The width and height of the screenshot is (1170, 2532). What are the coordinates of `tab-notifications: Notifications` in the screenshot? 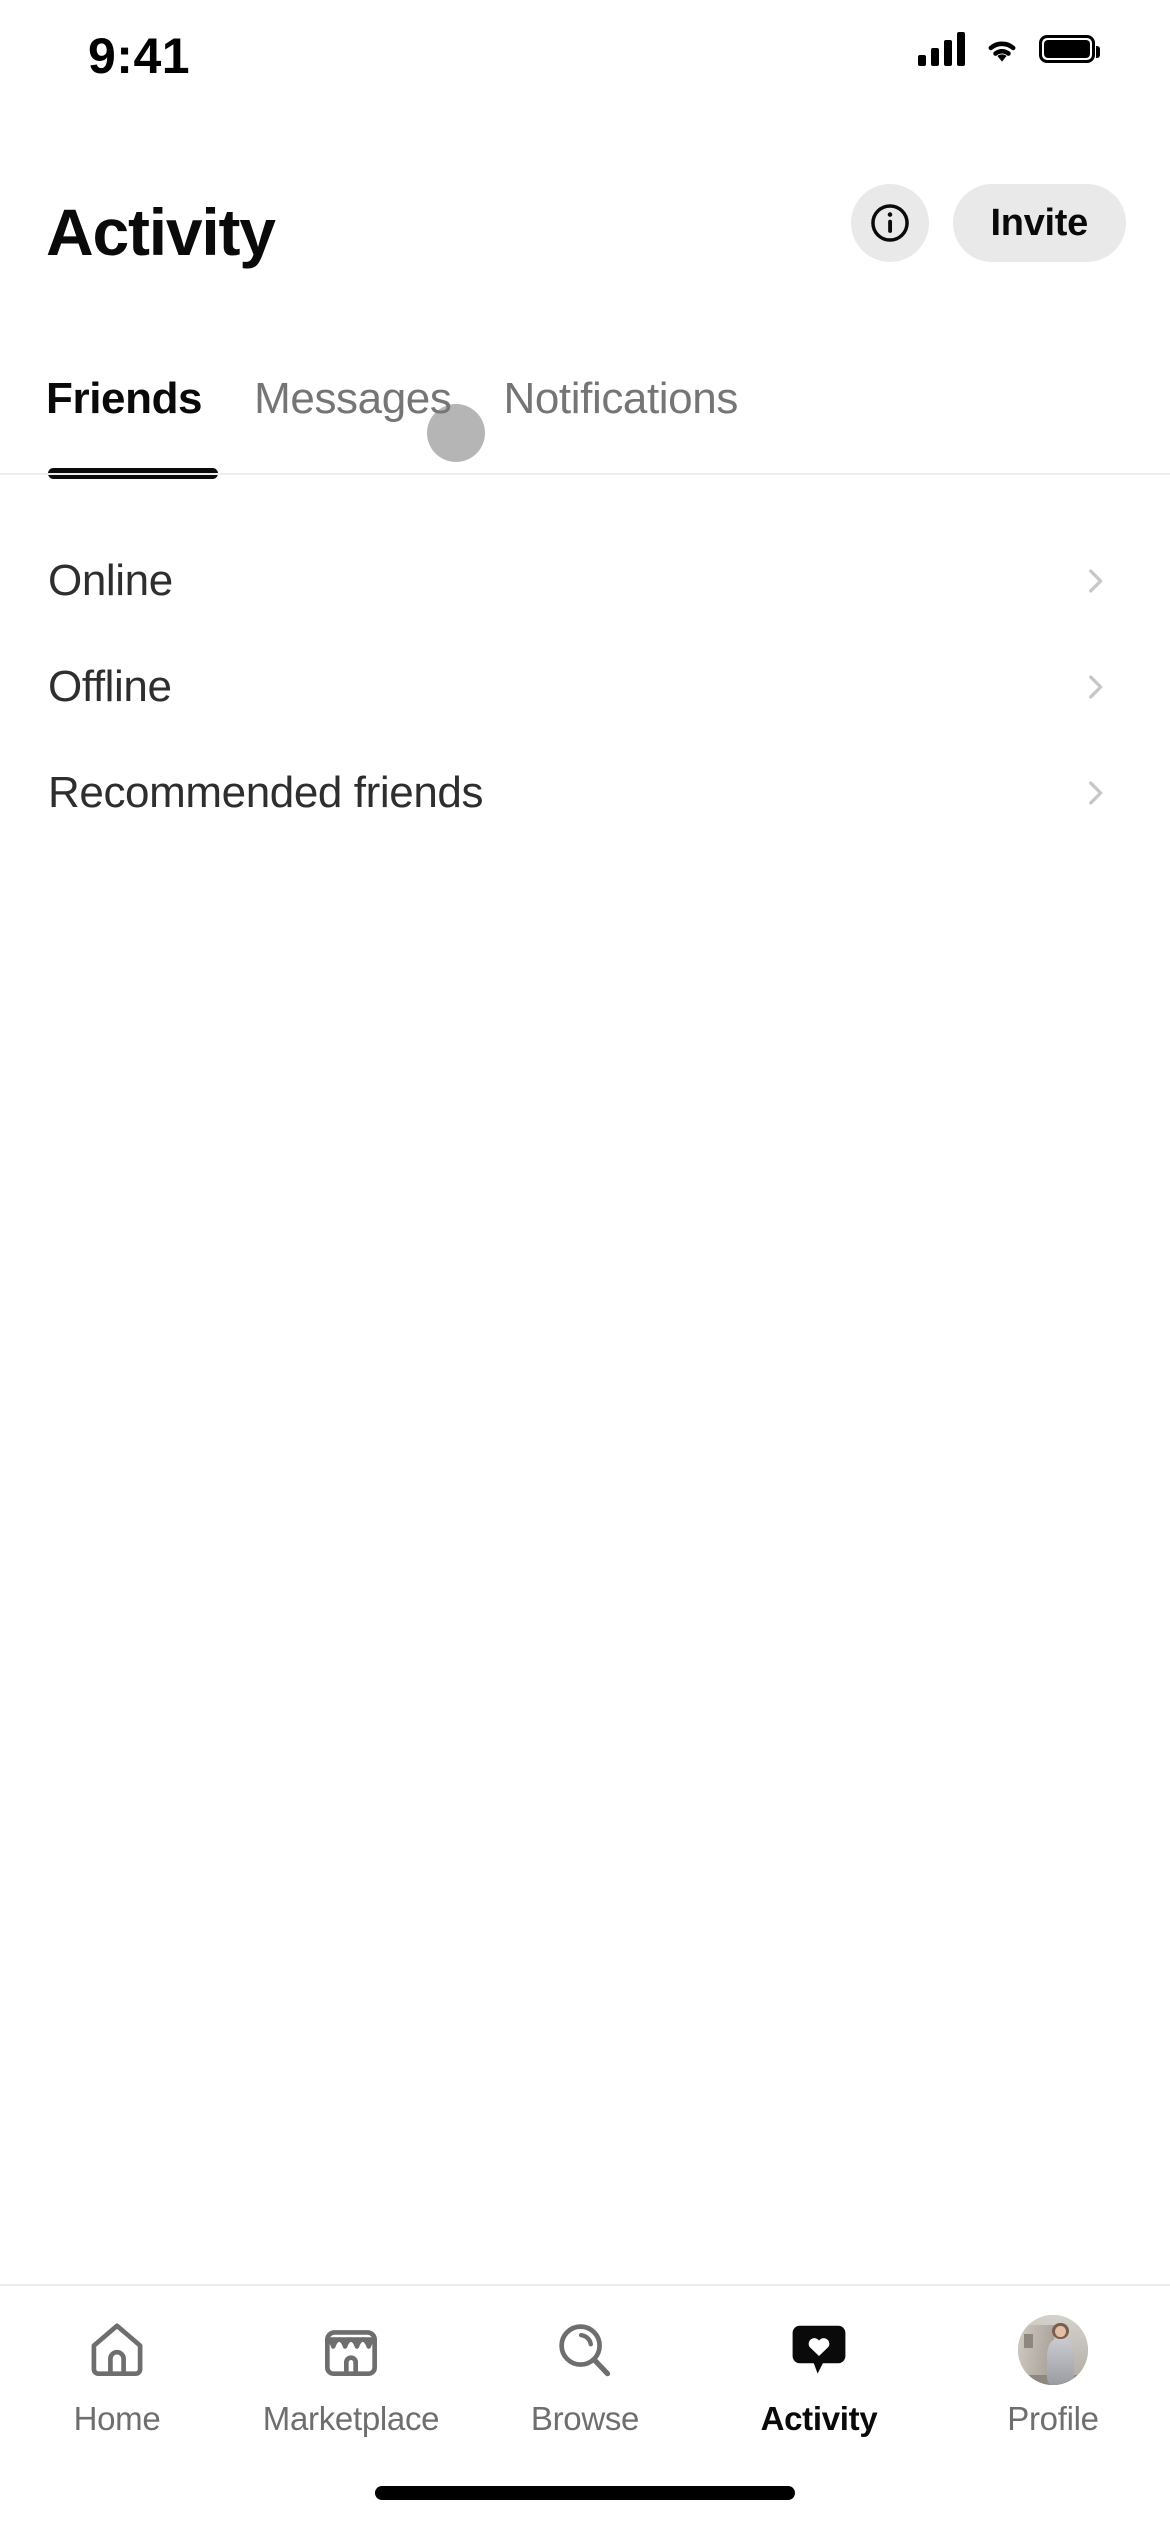 It's located at (620, 399).